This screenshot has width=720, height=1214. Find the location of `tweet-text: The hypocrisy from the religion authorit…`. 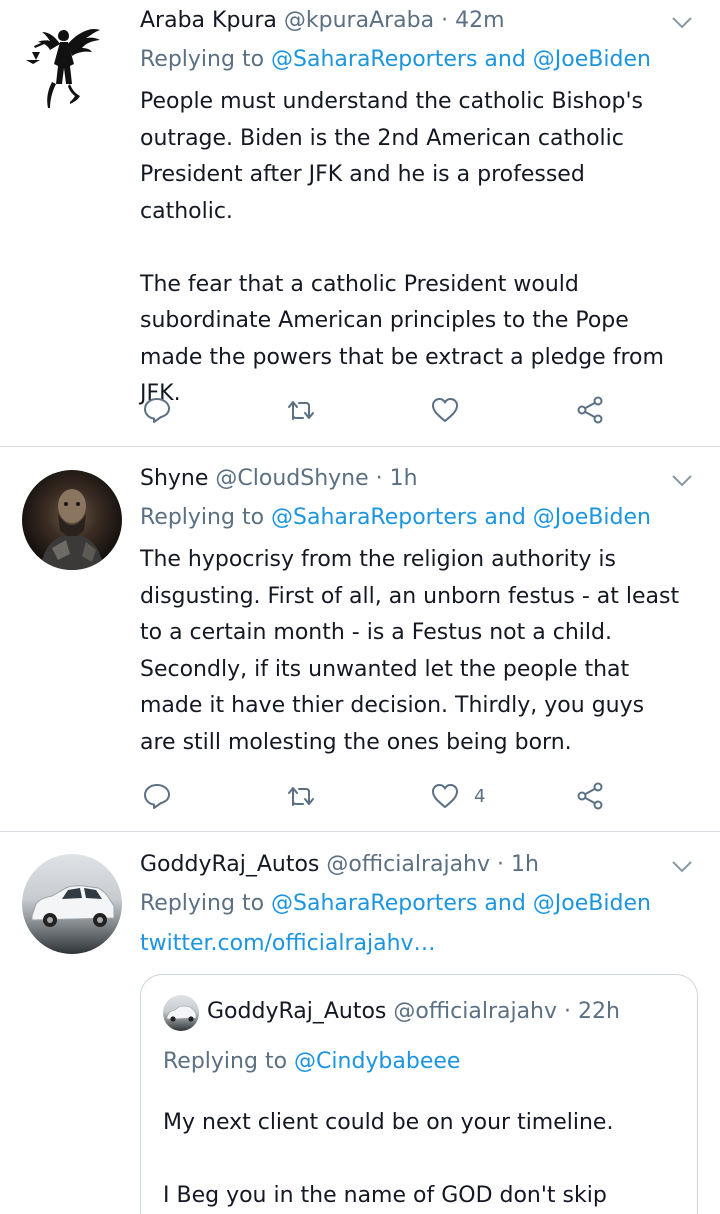

tweet-text: The hypocrisy from the religion authorit… is located at coordinates (410, 651).